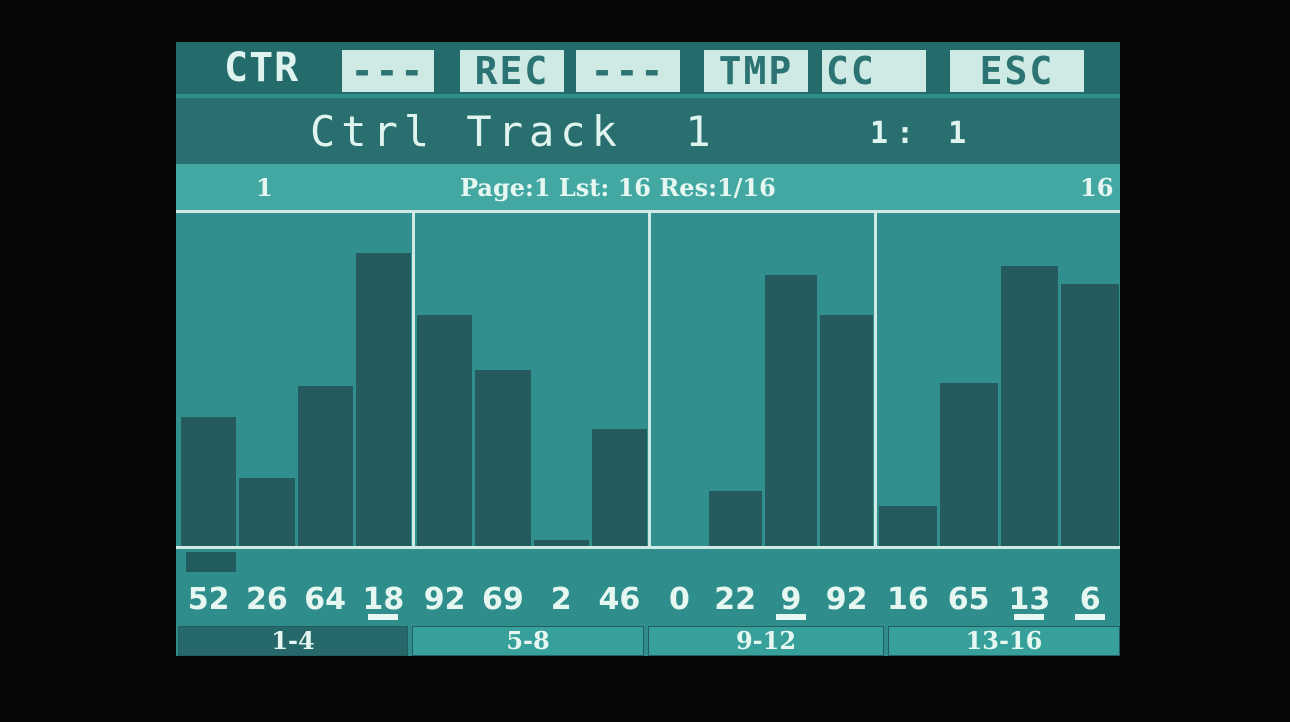 The width and height of the screenshot is (1290, 722). Describe the element at coordinates (618, 187) in the screenshot. I see `page-info: Page:1 Lst: 16 Res:1/16` at that location.